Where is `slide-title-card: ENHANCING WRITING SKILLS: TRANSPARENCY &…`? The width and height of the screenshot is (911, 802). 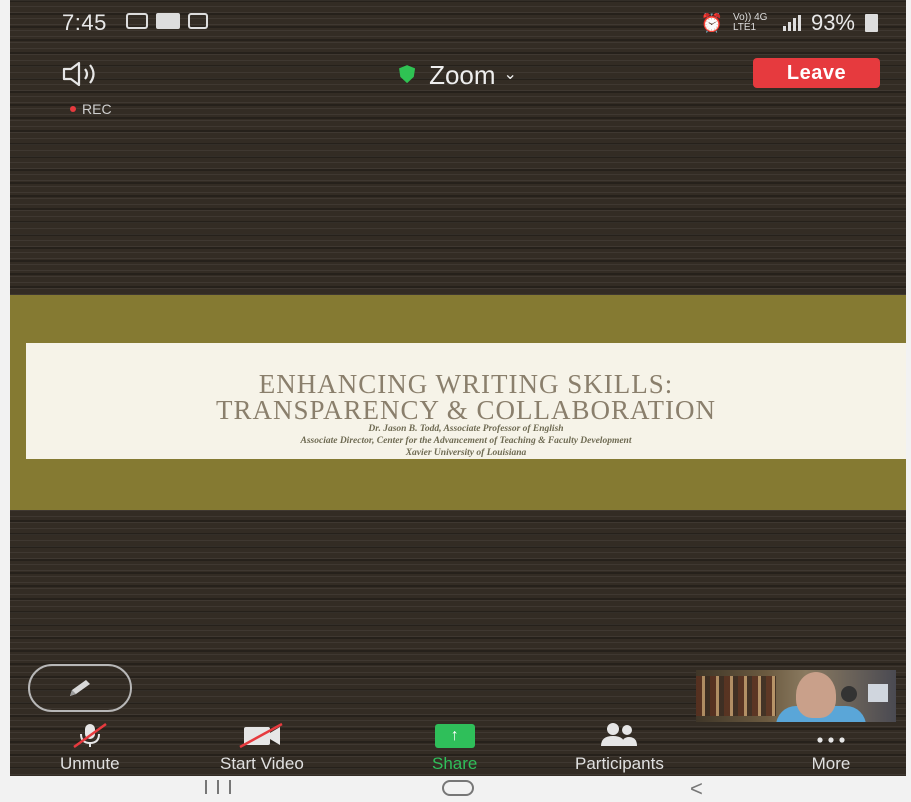
slide-title-card: ENHANCING WRITING SKILLS: TRANSPARENCY &… is located at coordinates (466, 401).